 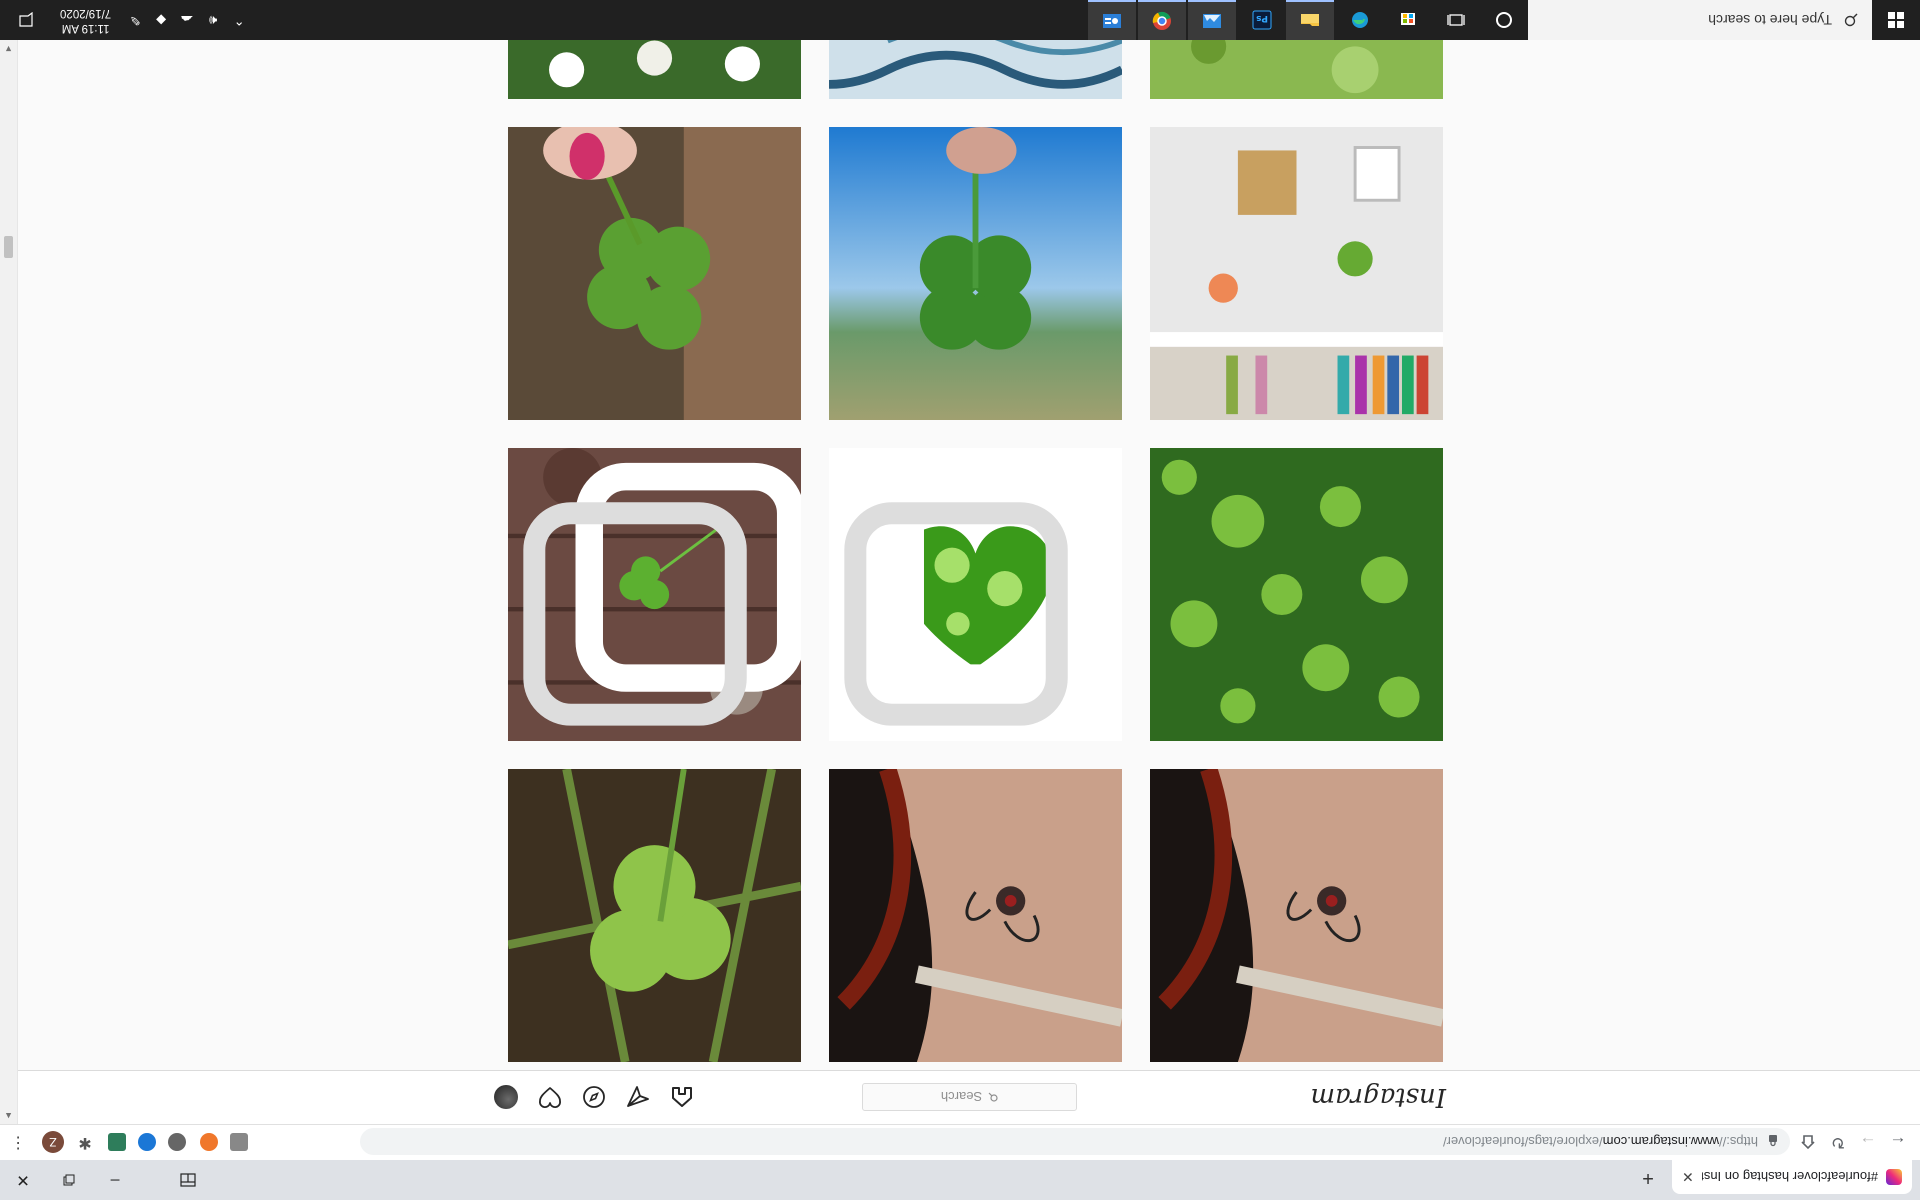 I want to click on clock: 11:19 AM 7/19/2020, so click(x=85, y=20).